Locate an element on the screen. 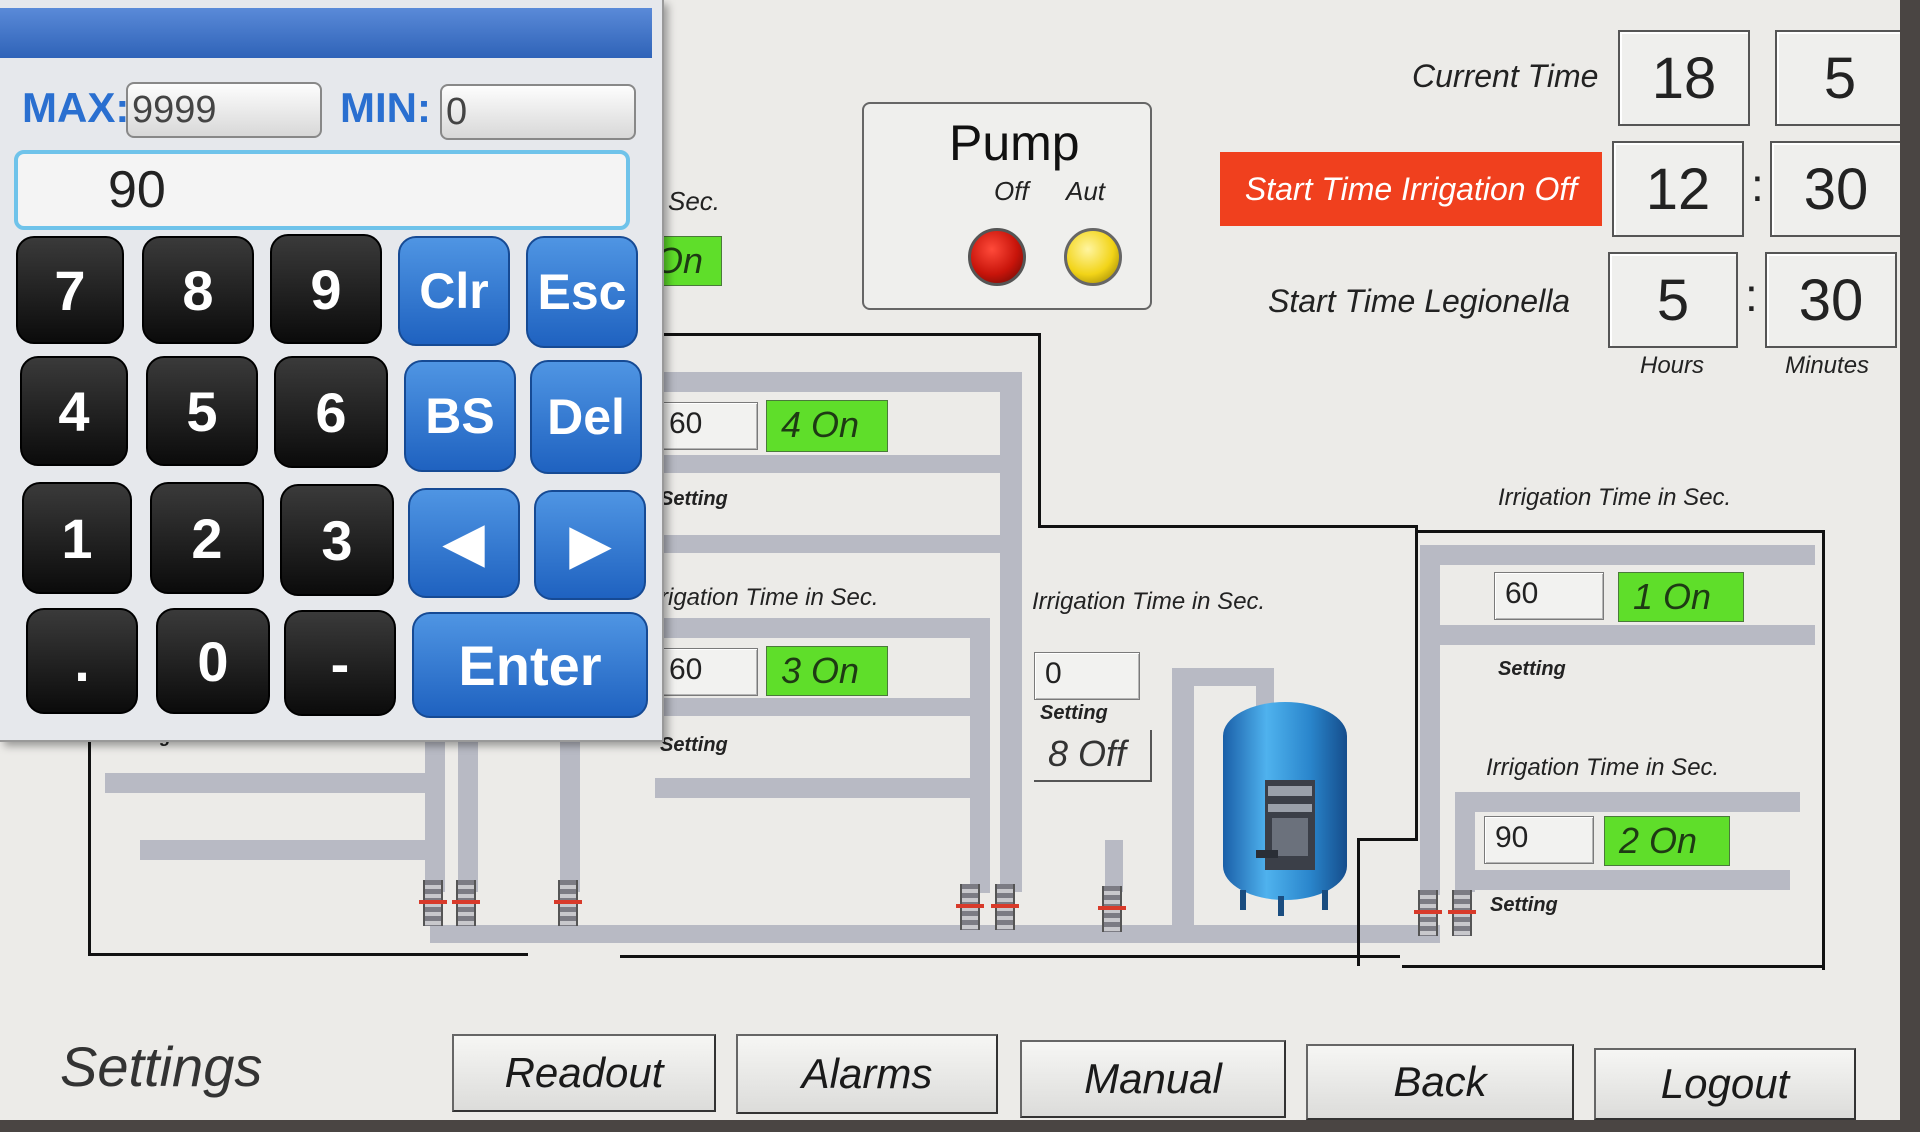 This screenshot has height=1132, width=1920. zone4-status: 4 On is located at coordinates (827, 426).